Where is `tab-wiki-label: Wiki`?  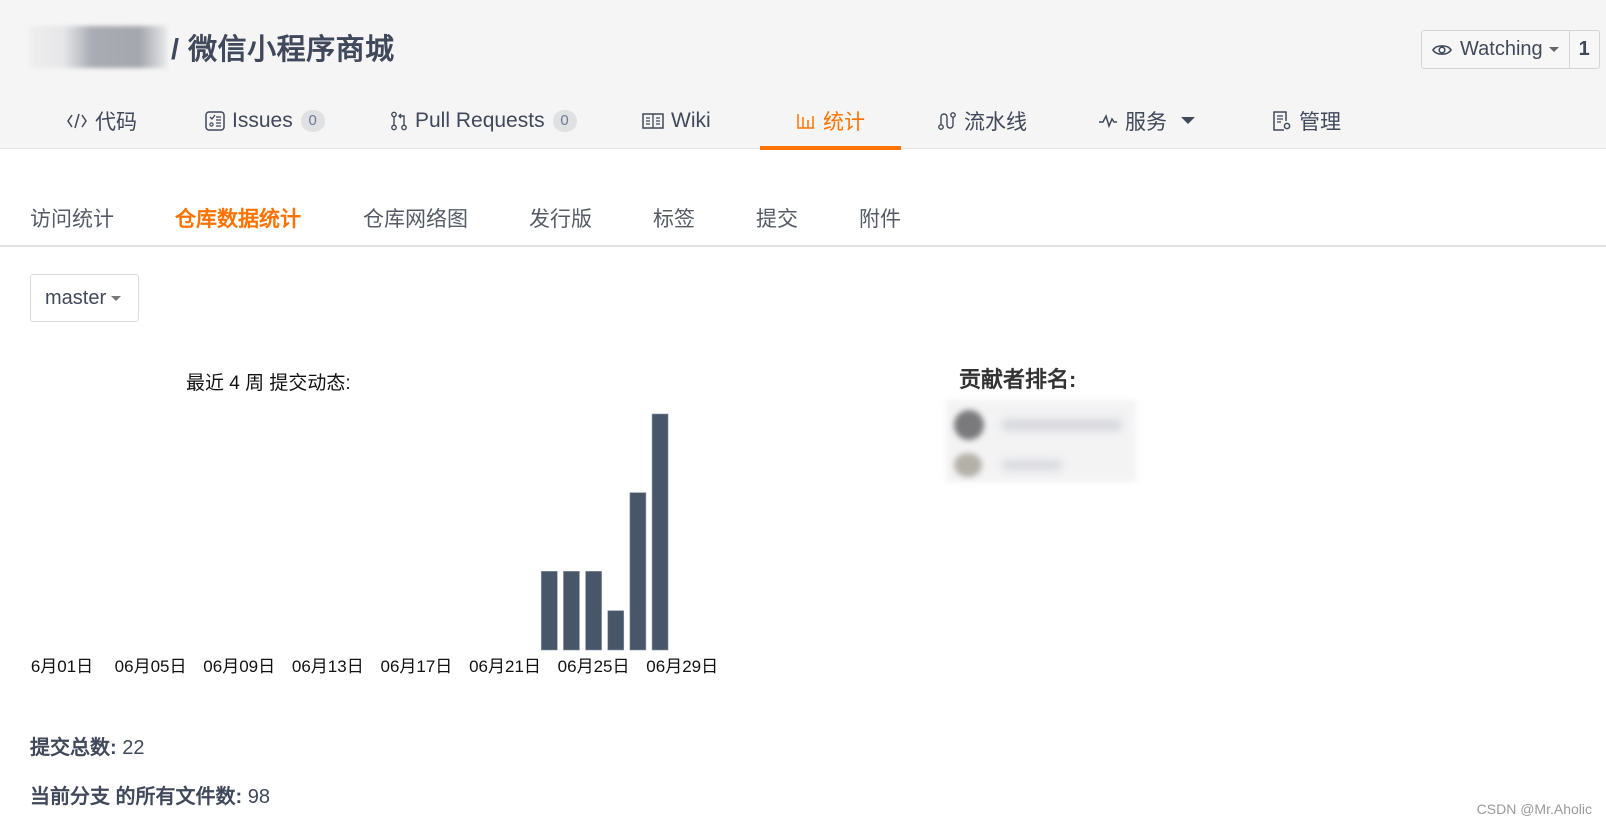
tab-wiki-label: Wiki is located at coordinates (691, 120).